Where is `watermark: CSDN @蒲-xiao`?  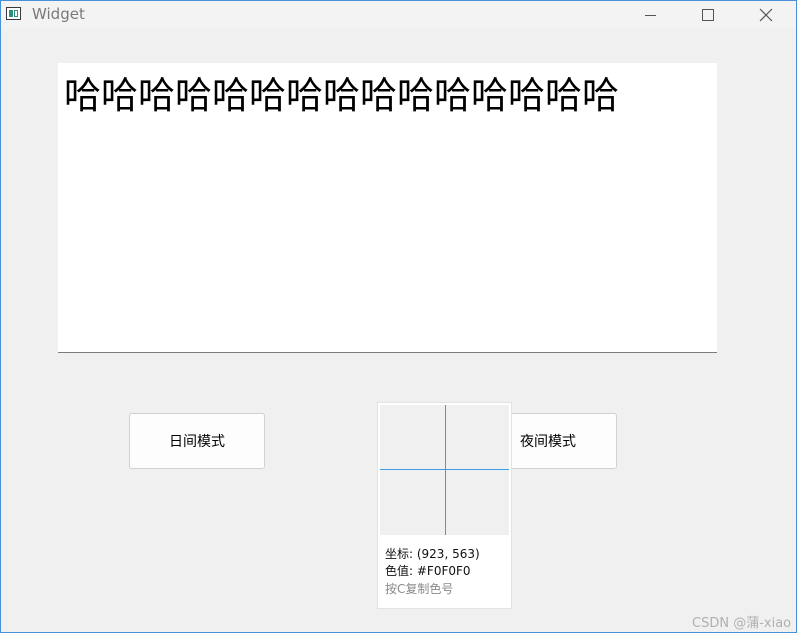
watermark: CSDN @蒲-xiao is located at coordinates (742, 623).